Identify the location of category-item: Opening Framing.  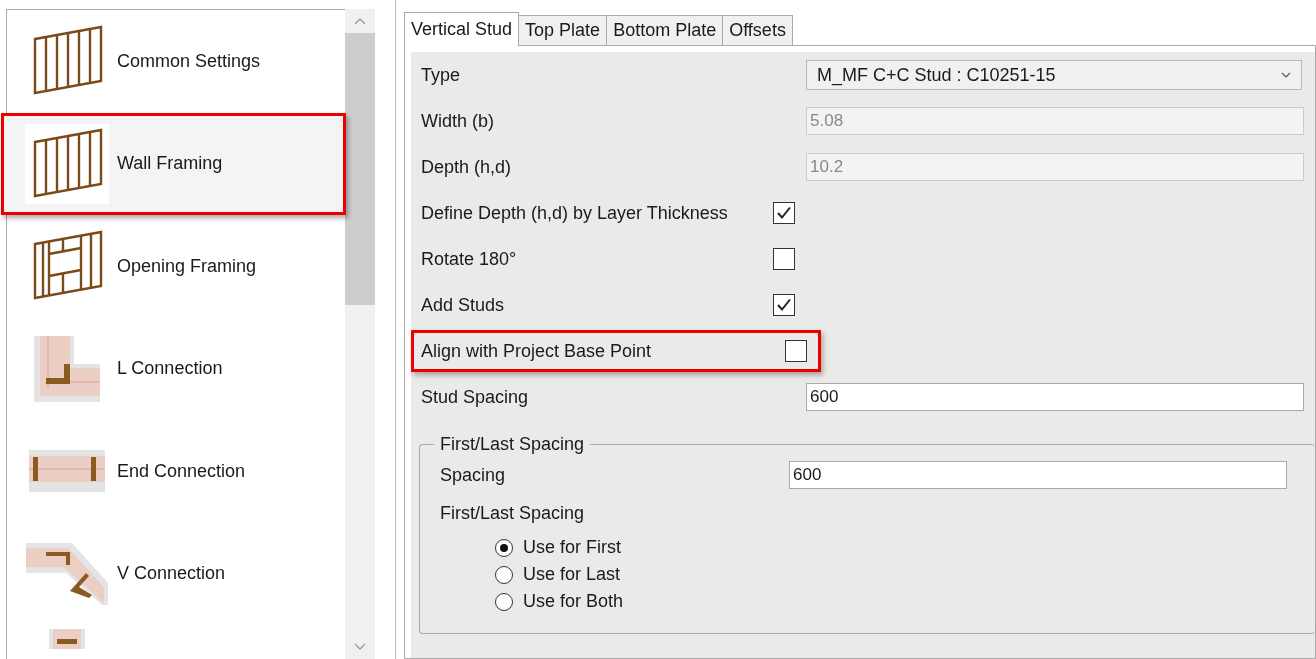
(173, 266).